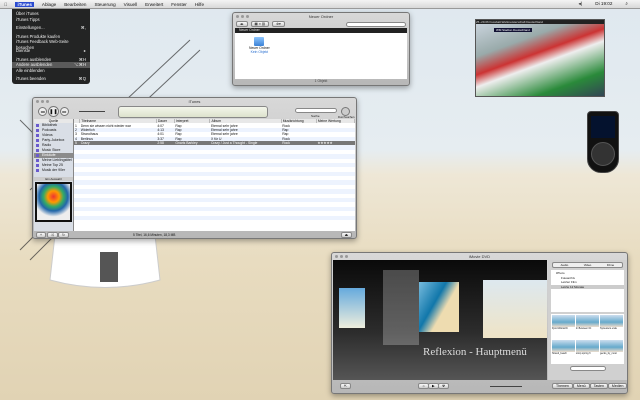 This screenshot has height=400, width=640. I want to click on thumbnail-label: In Between Dr., so click(584, 328).